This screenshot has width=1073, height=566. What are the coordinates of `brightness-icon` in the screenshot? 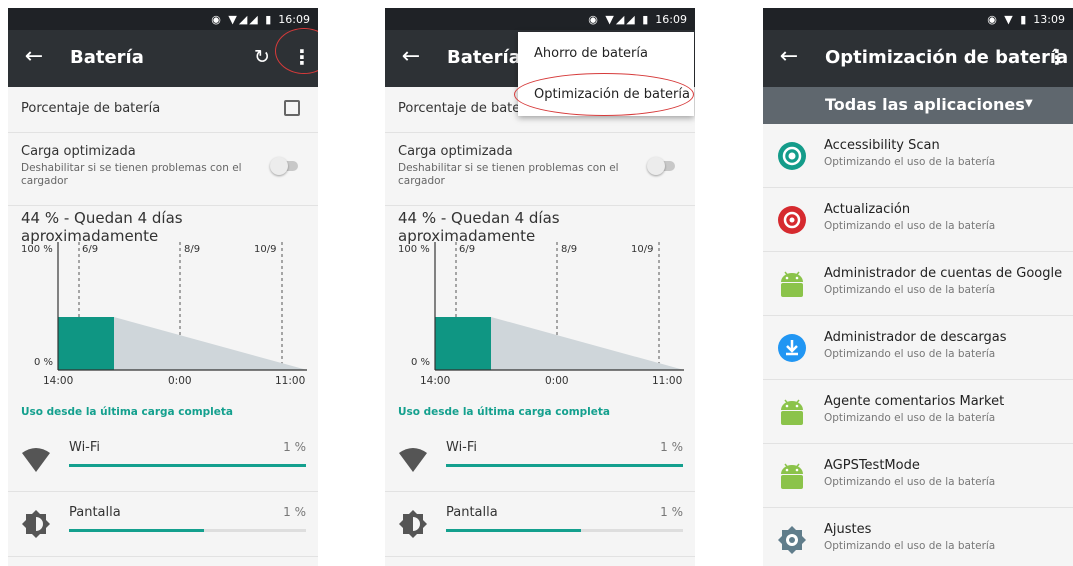 It's located at (413, 524).